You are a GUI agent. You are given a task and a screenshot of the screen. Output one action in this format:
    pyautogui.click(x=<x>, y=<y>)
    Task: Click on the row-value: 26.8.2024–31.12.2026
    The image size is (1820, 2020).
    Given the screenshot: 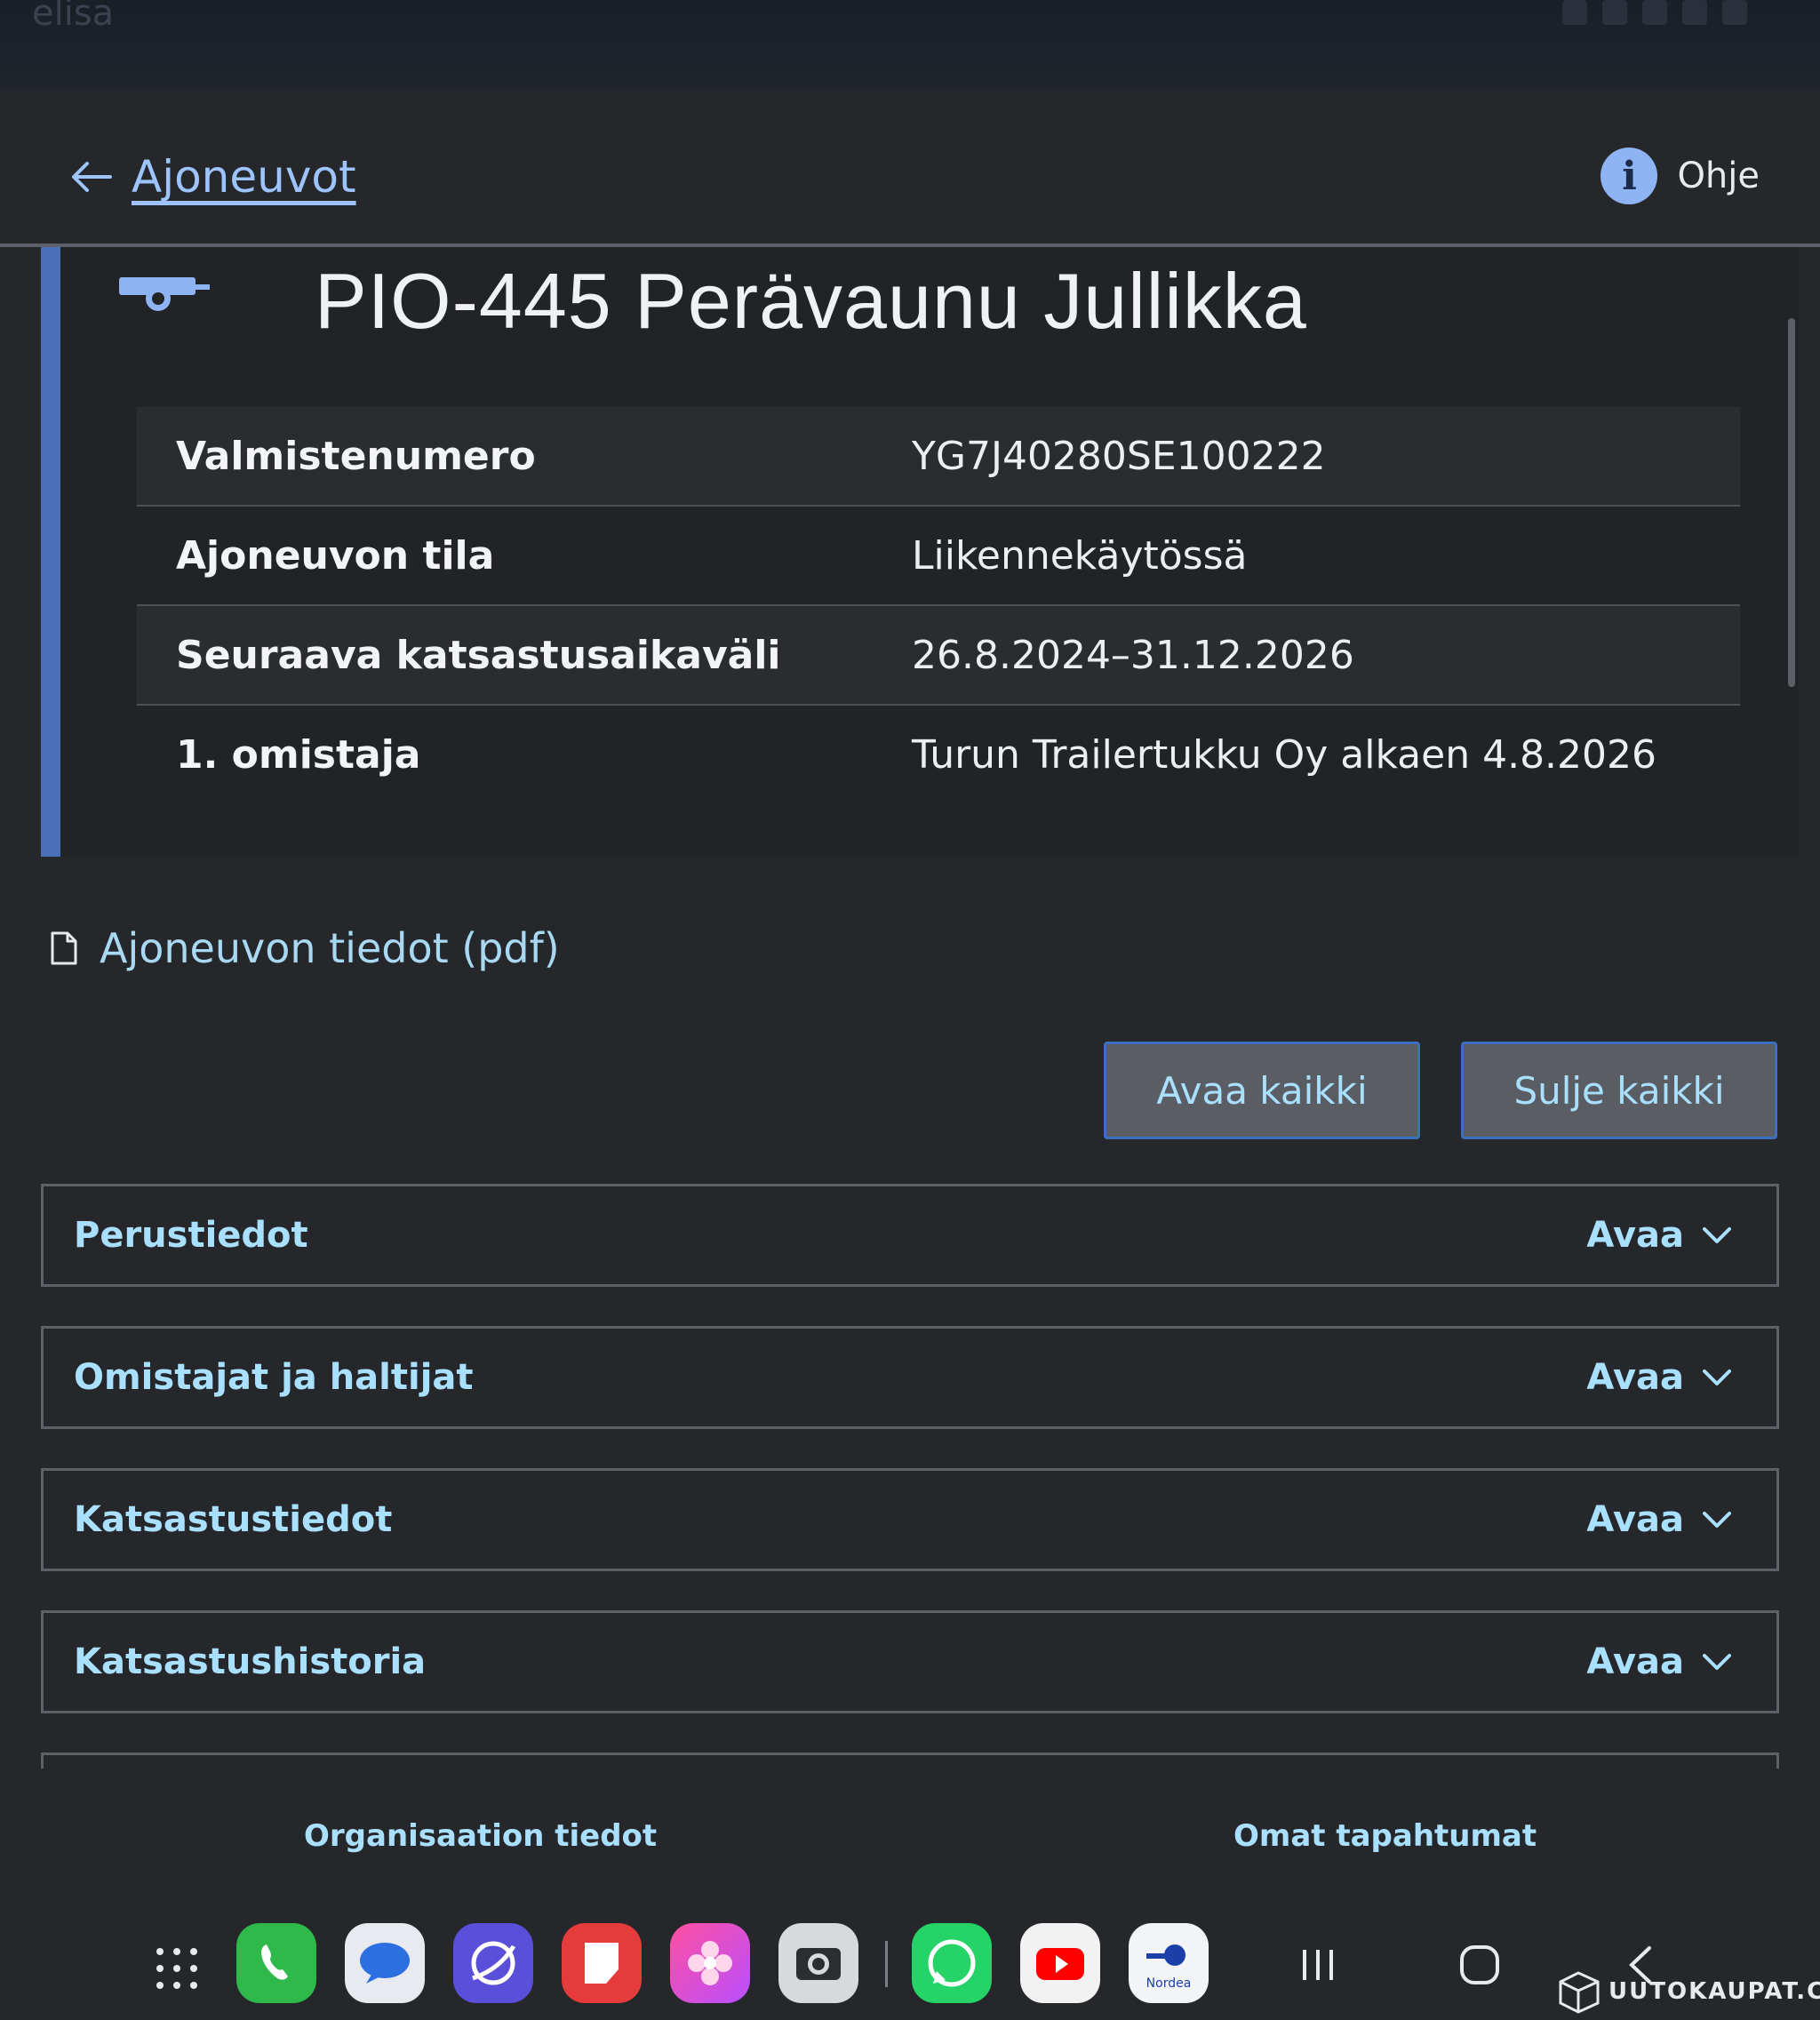 What is the action you would take?
    pyautogui.click(x=1326, y=655)
    